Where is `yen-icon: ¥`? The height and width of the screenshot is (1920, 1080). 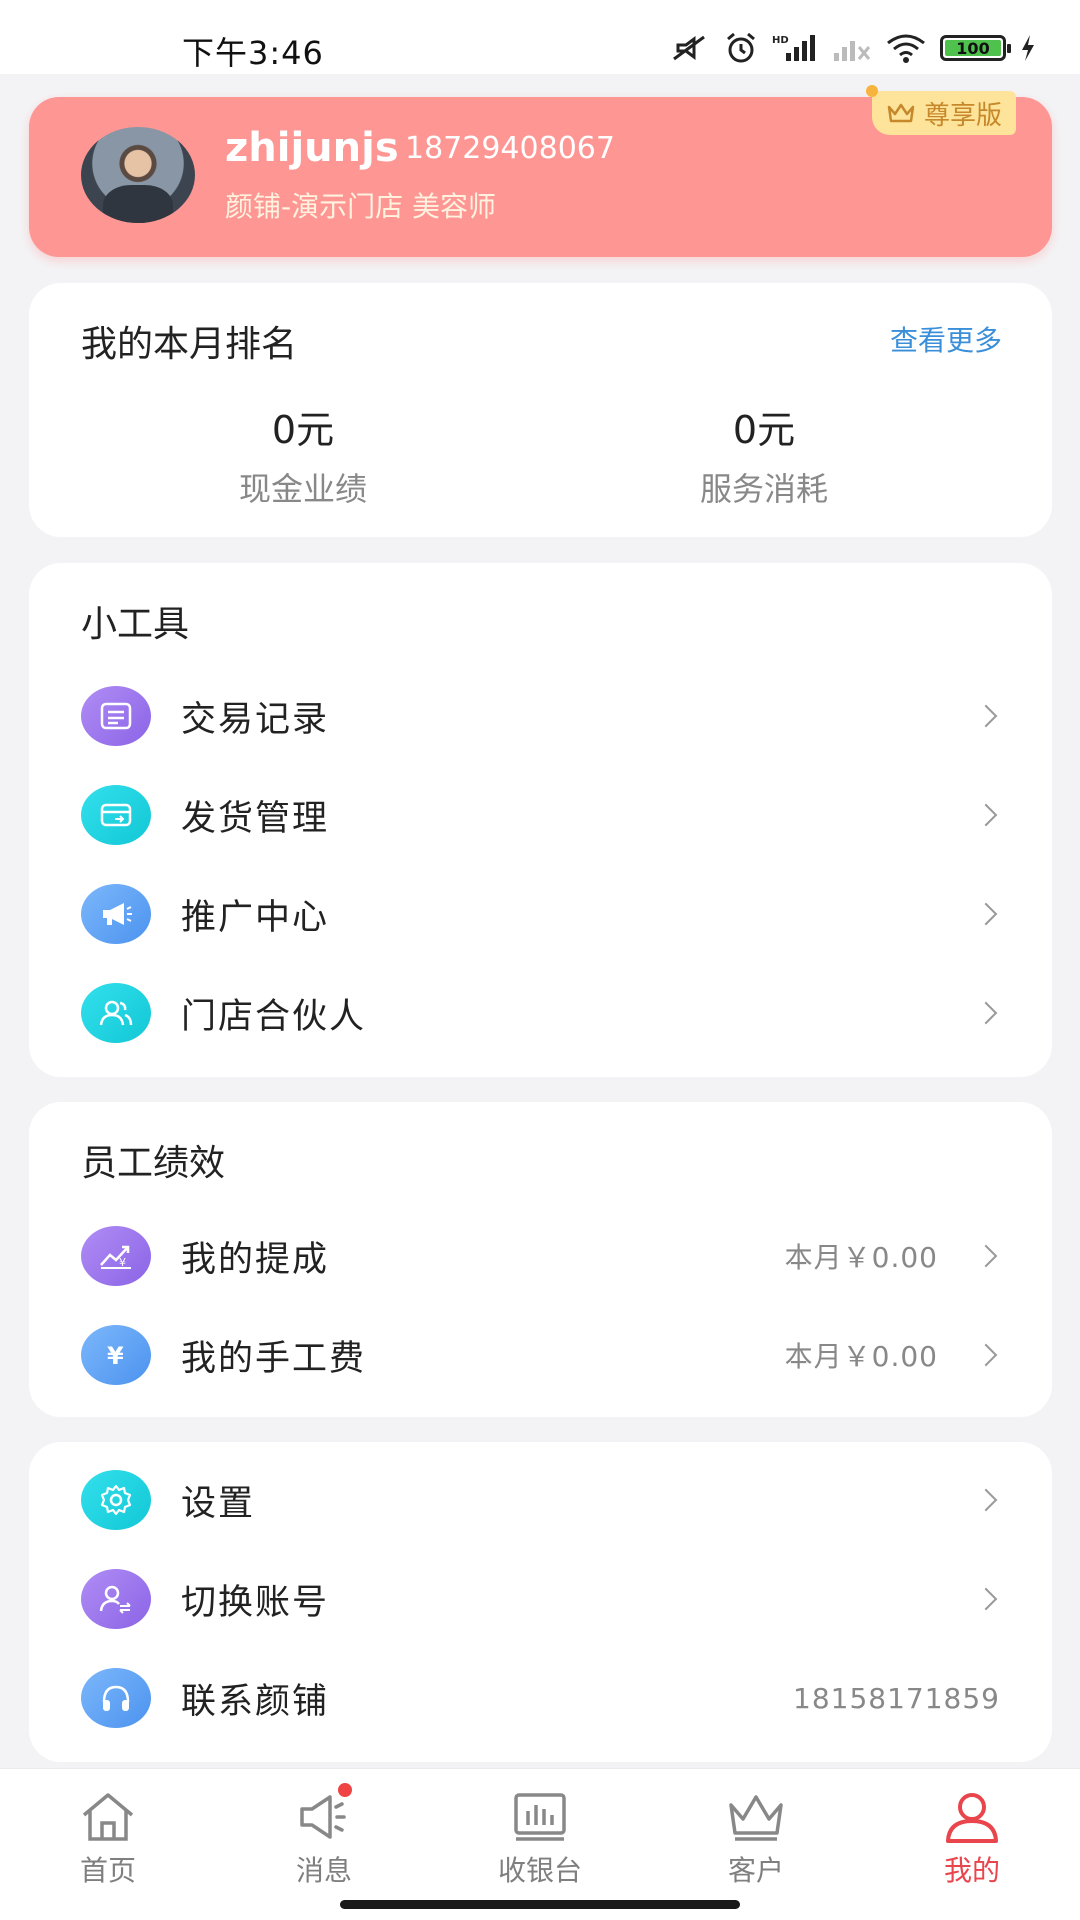
yen-icon: ¥ is located at coordinates (116, 1355).